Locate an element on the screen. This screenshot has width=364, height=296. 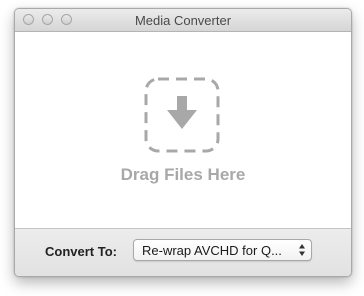
drop-target is located at coordinates (182, 115).